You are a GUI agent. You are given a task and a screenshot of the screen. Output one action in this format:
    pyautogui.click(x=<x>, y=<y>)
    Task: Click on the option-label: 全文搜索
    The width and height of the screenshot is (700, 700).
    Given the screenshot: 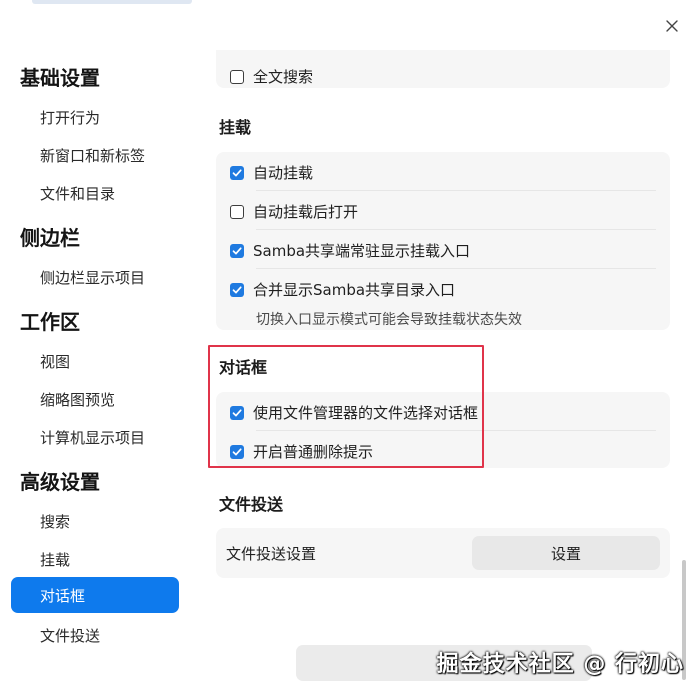 What is the action you would take?
    pyautogui.click(x=283, y=77)
    